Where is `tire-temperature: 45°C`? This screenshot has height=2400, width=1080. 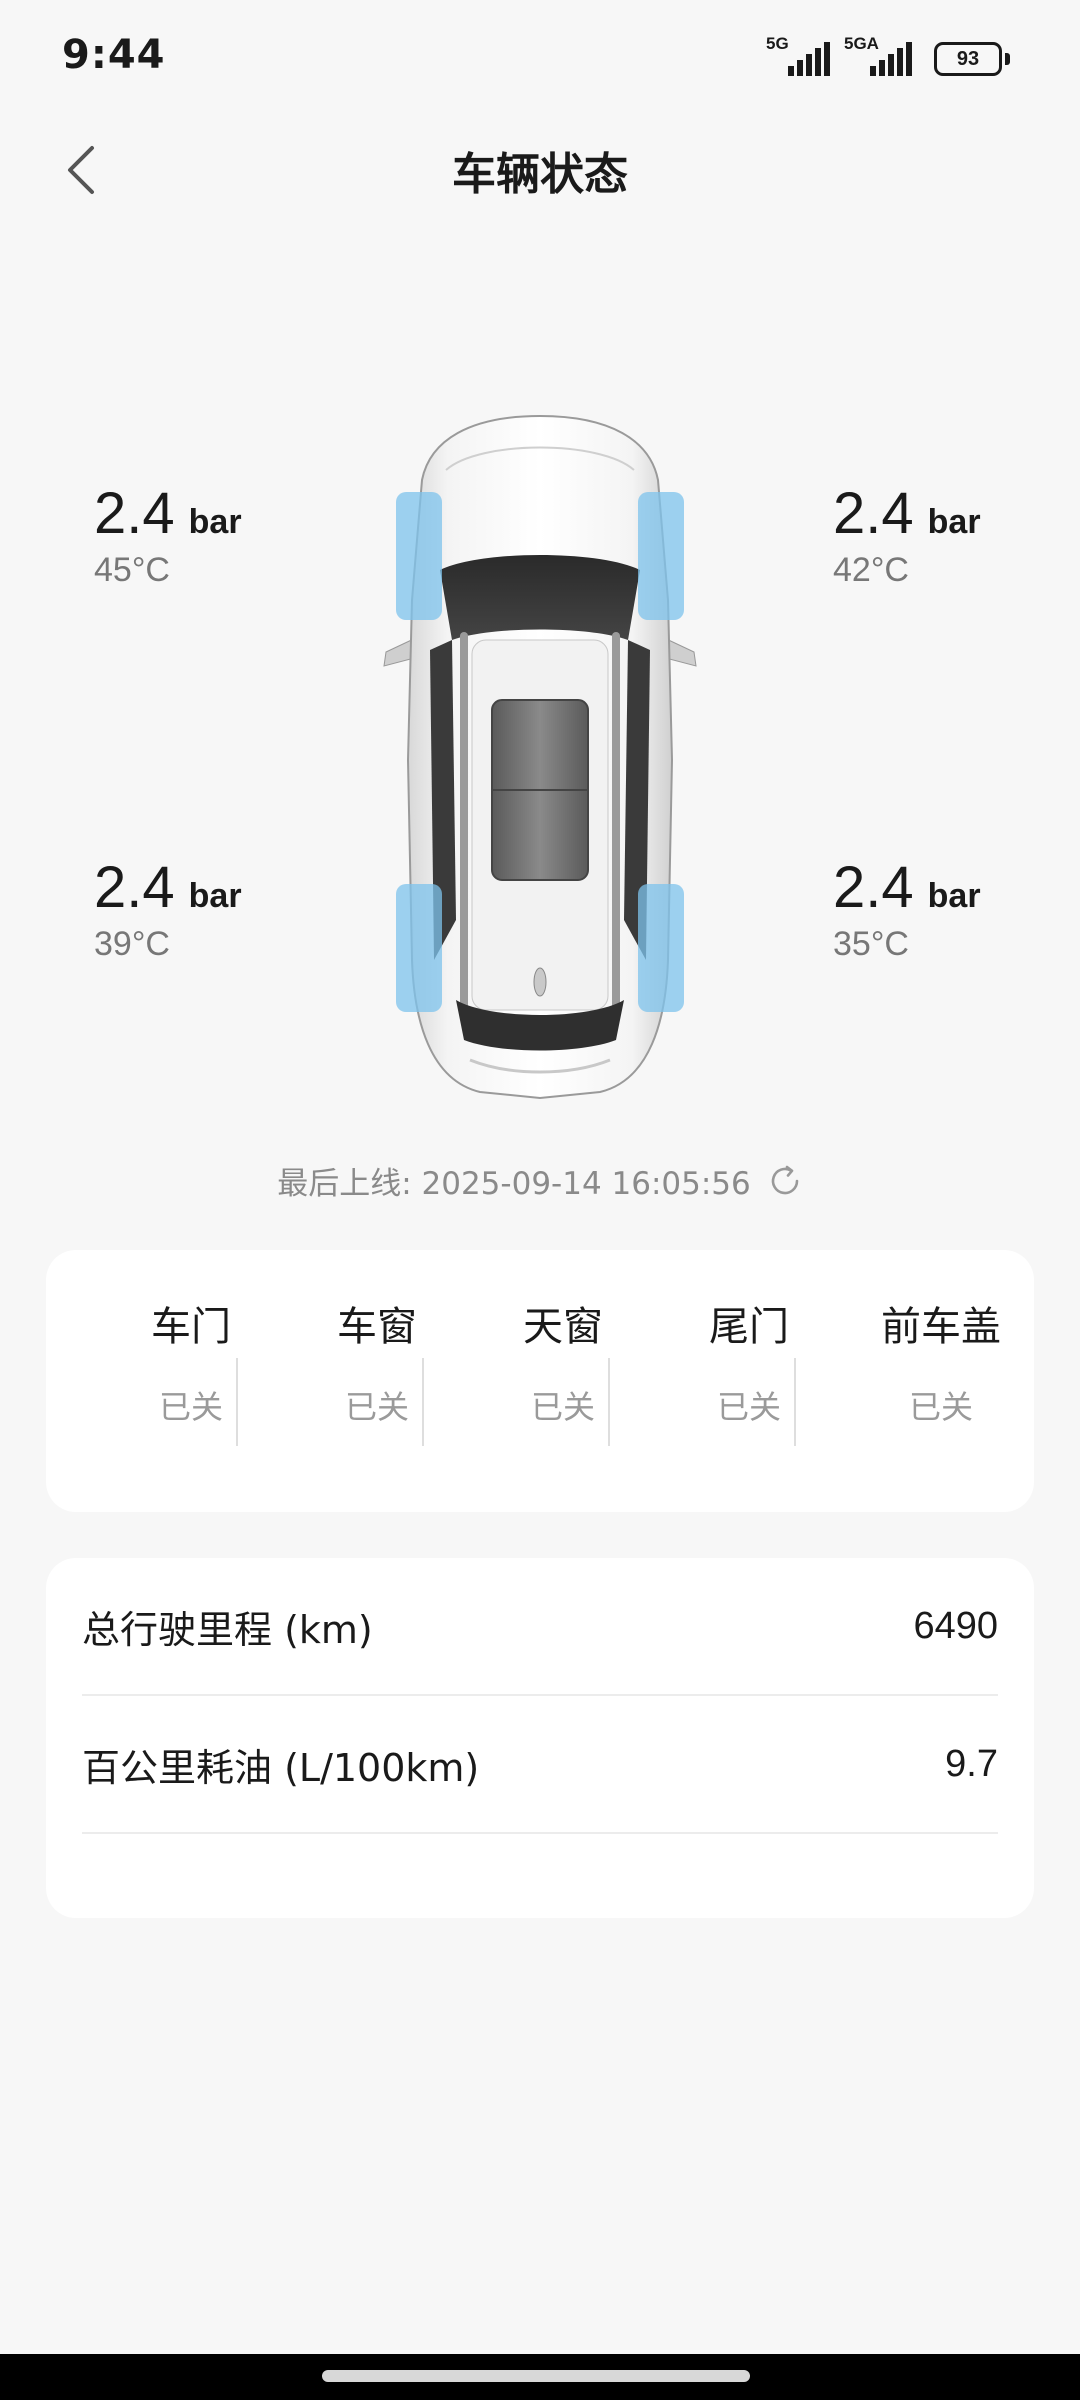
tire-temperature: 45°C is located at coordinates (132, 570).